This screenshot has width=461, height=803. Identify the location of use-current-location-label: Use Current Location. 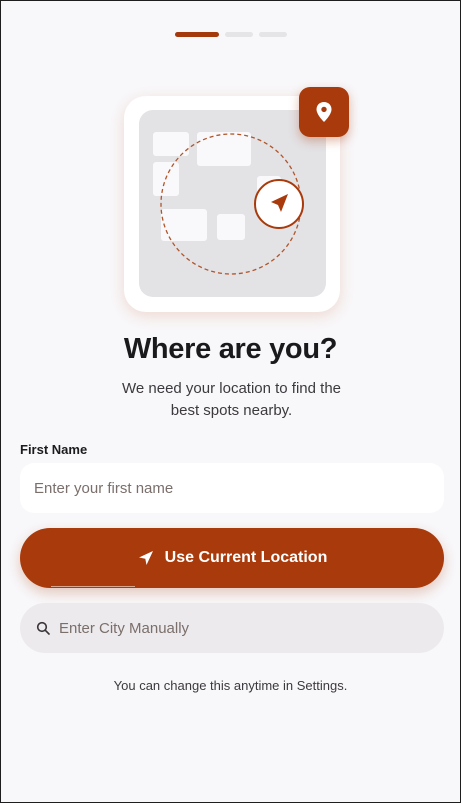
(246, 557).